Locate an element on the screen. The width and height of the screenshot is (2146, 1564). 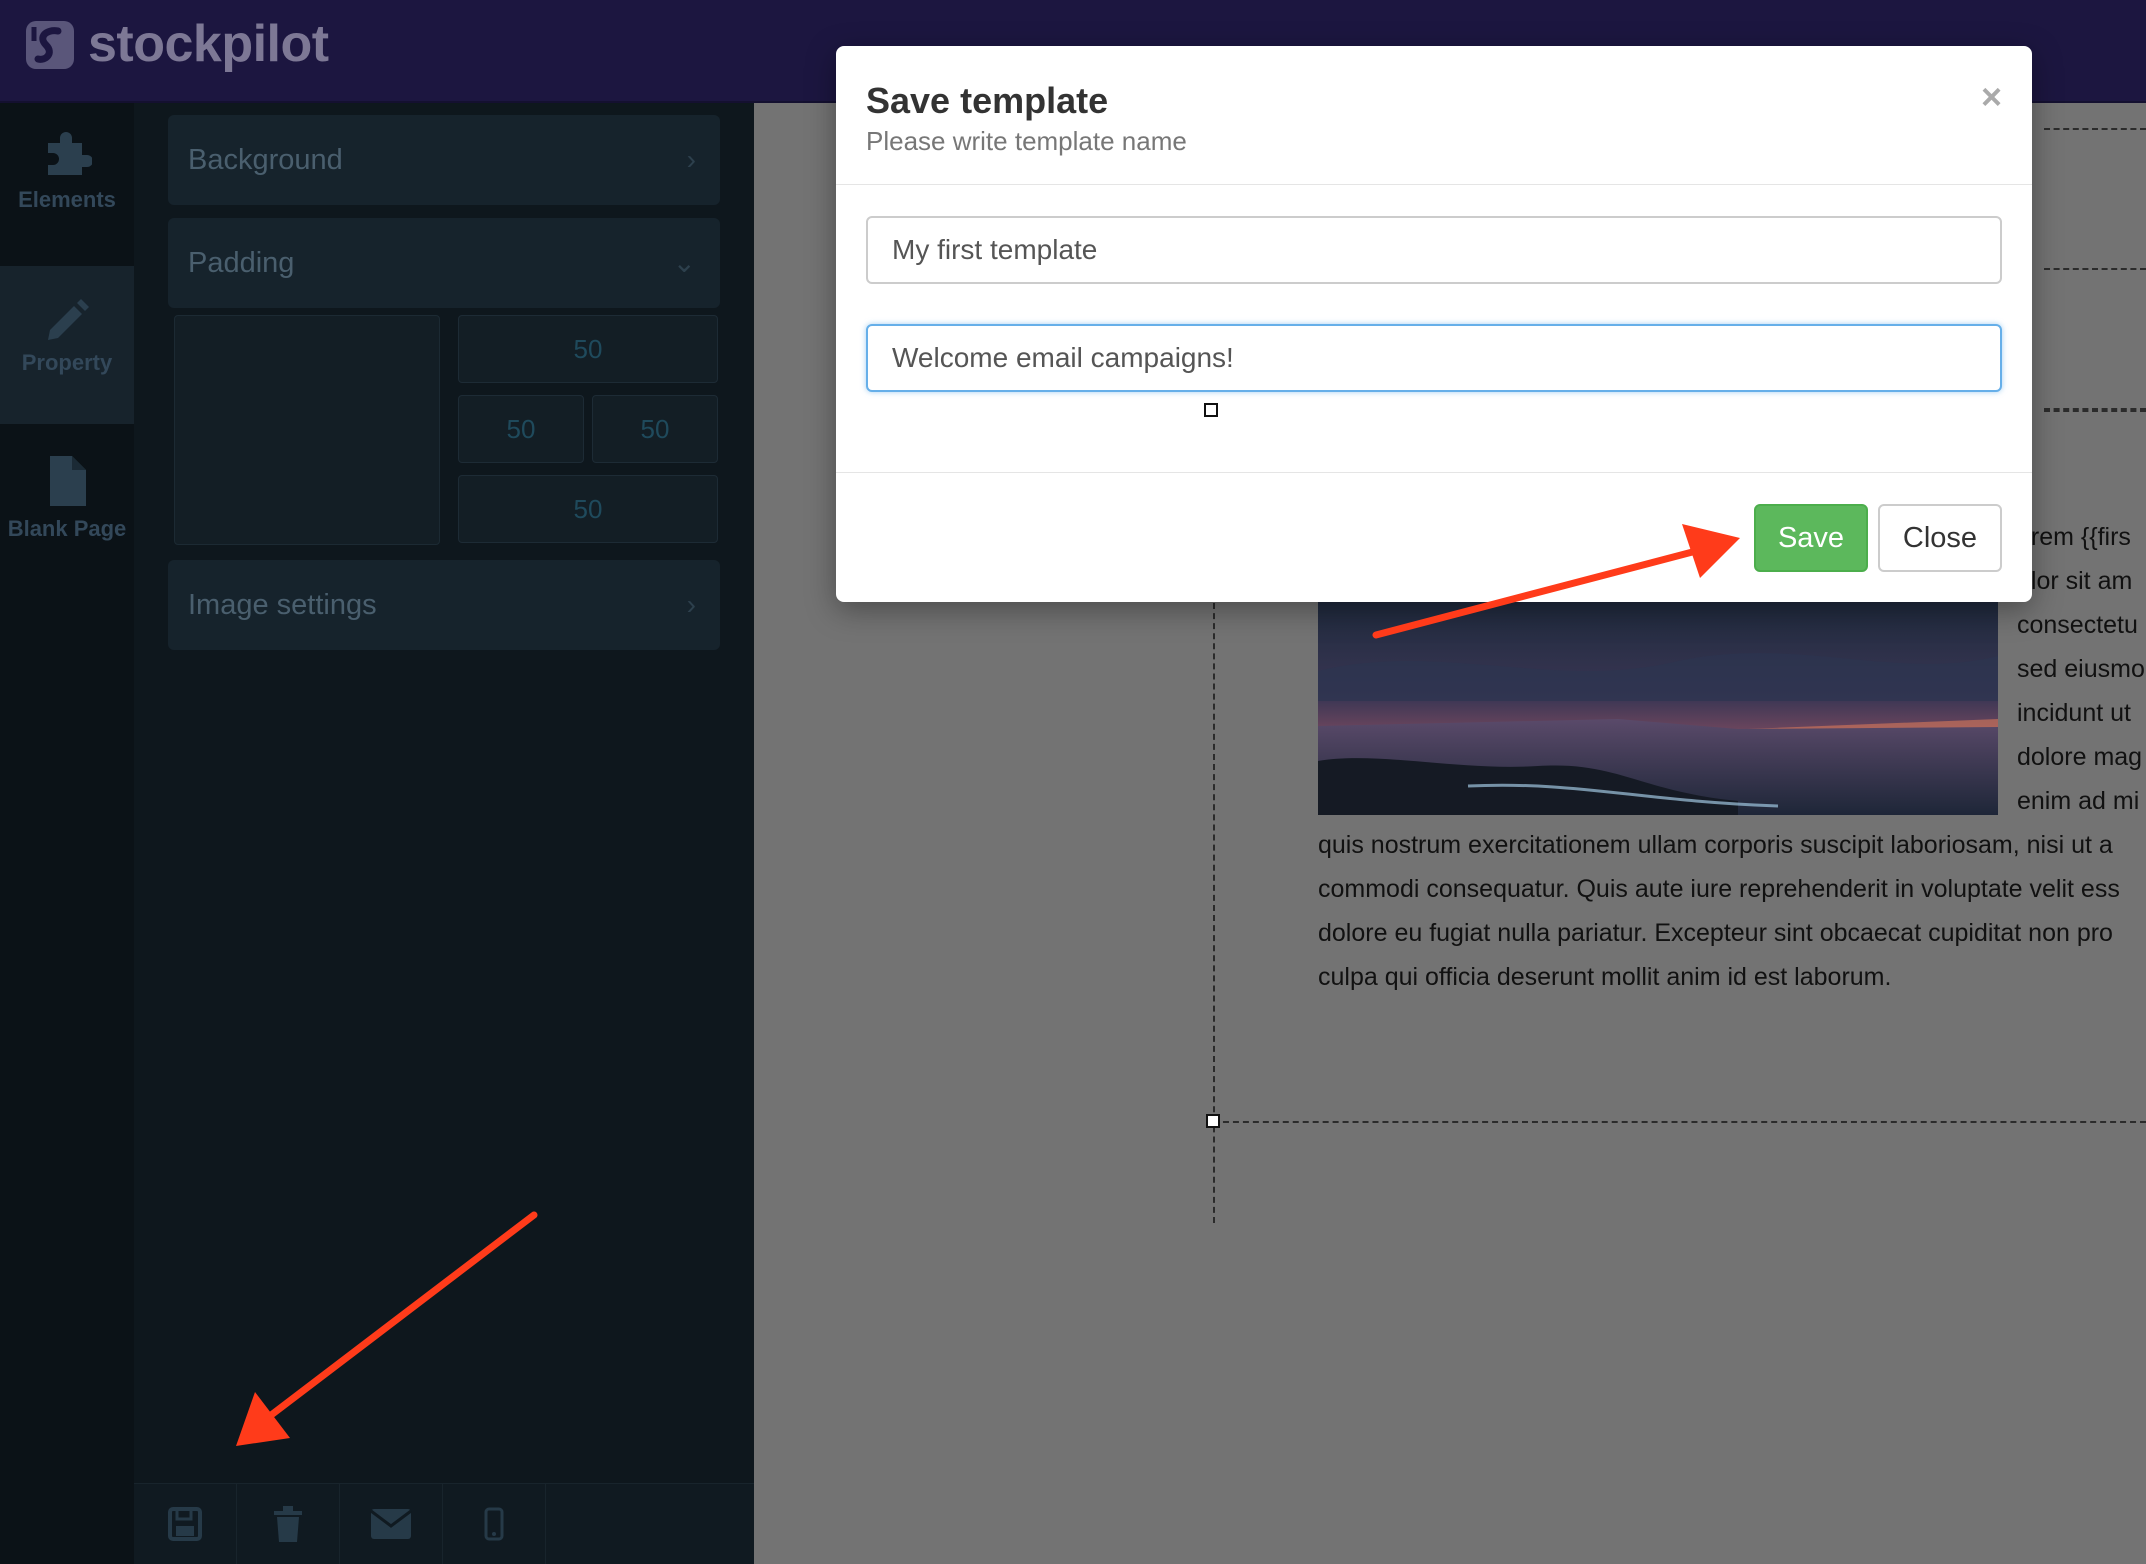
accordion-label: Padding is located at coordinates (241, 263).